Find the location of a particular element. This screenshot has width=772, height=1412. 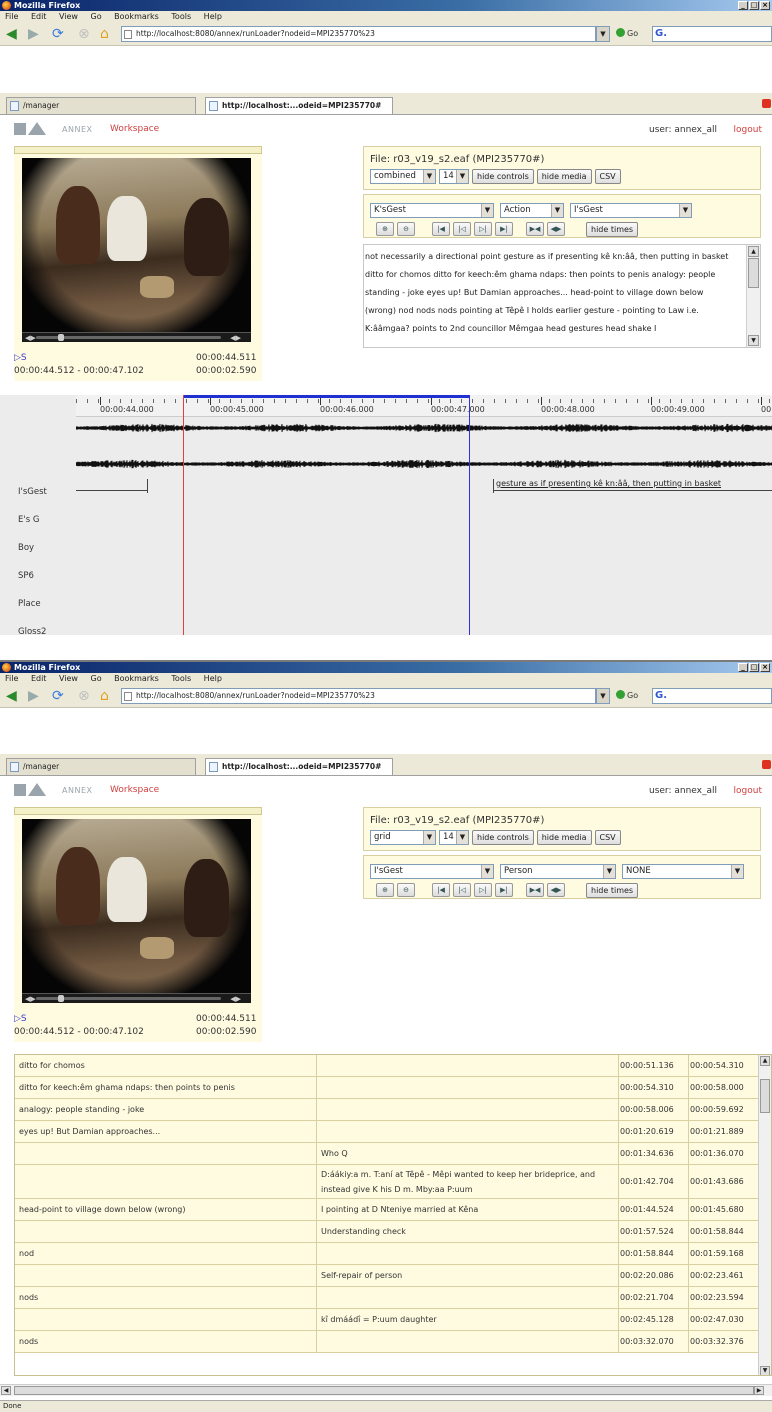

previous-icon: |◁ is located at coordinates (462, 229).